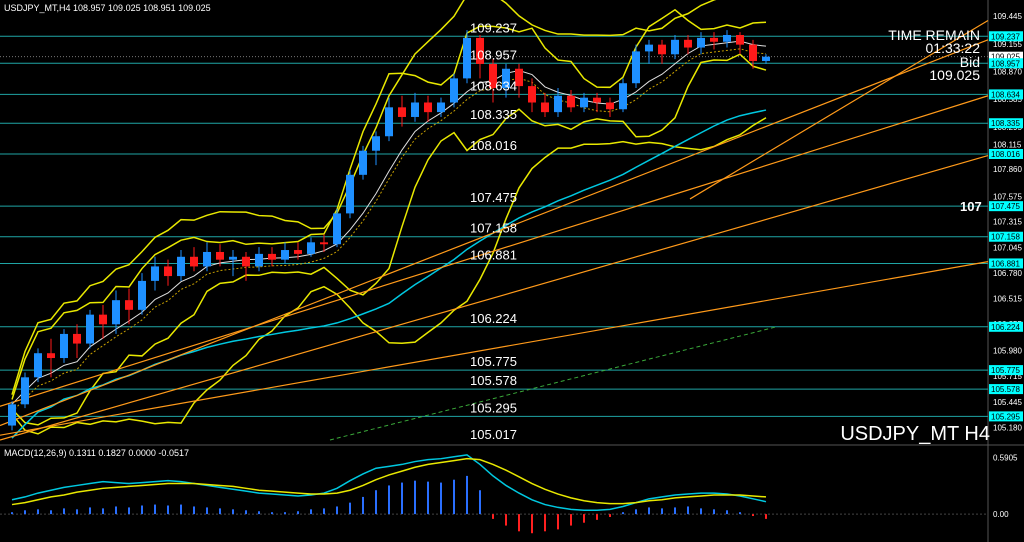  I want to click on price-tag-label: 106.224, so click(1005, 327).